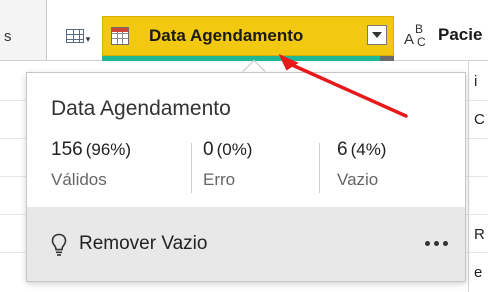  Describe the element at coordinates (88, 38) in the screenshot. I see `caret-down-icon: ▾` at that location.